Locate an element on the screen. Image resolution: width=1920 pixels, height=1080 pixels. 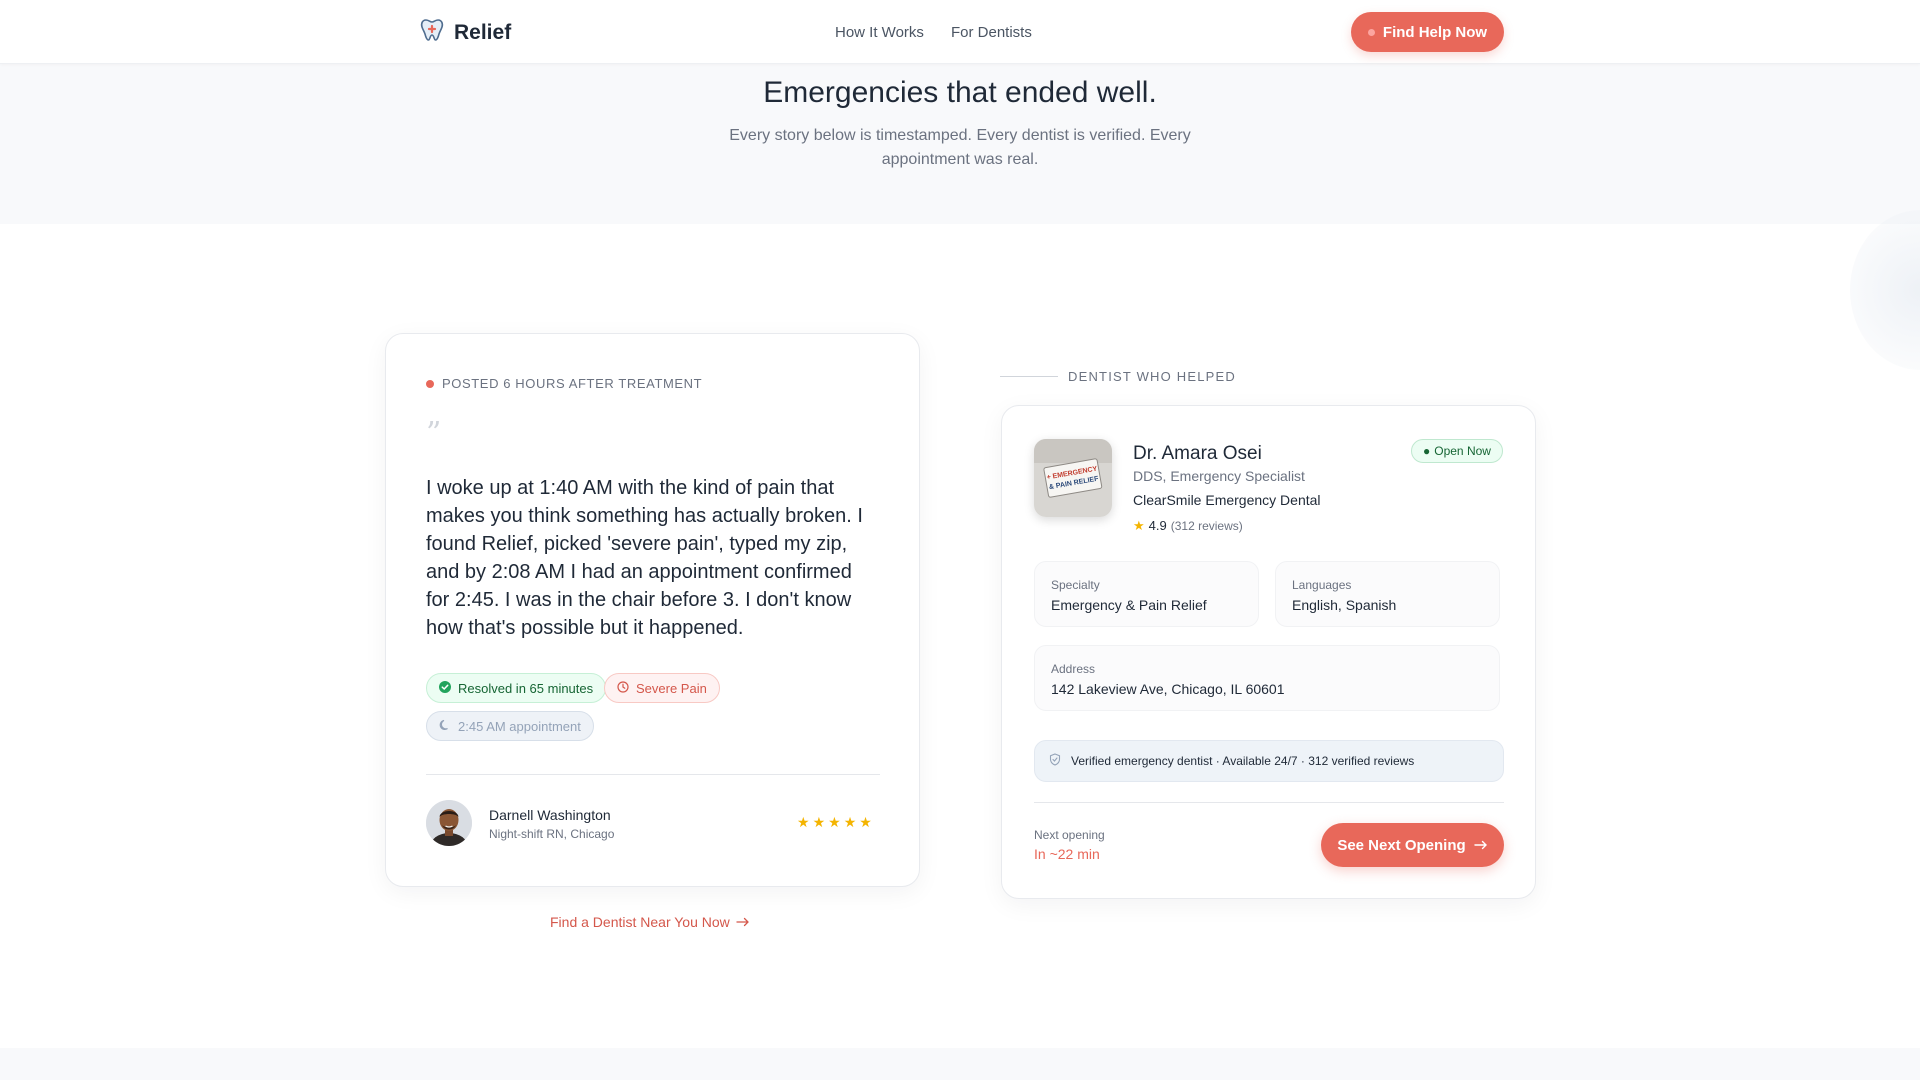
author-avatar is located at coordinates (449, 823).